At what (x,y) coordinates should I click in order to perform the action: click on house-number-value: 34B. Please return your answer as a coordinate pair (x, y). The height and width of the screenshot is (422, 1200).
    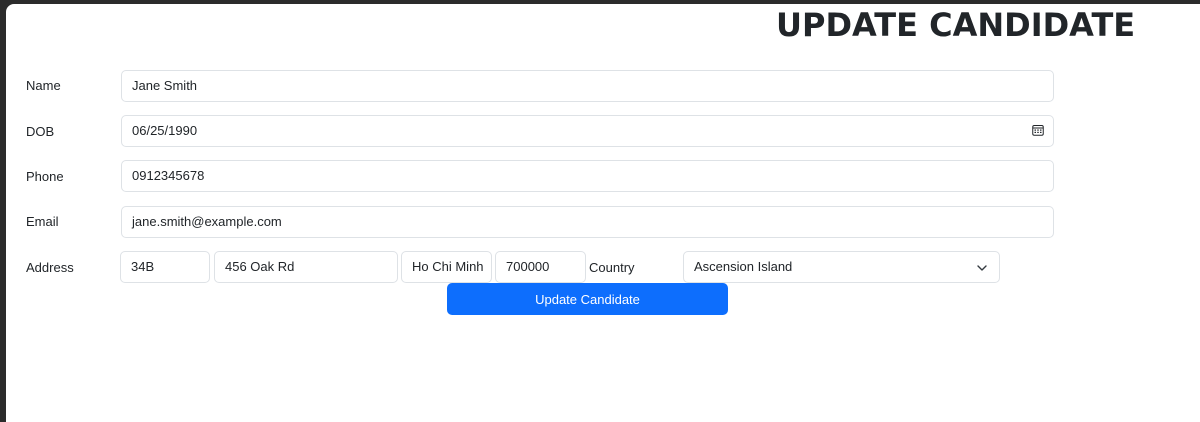
    Looking at the image, I should click on (143, 266).